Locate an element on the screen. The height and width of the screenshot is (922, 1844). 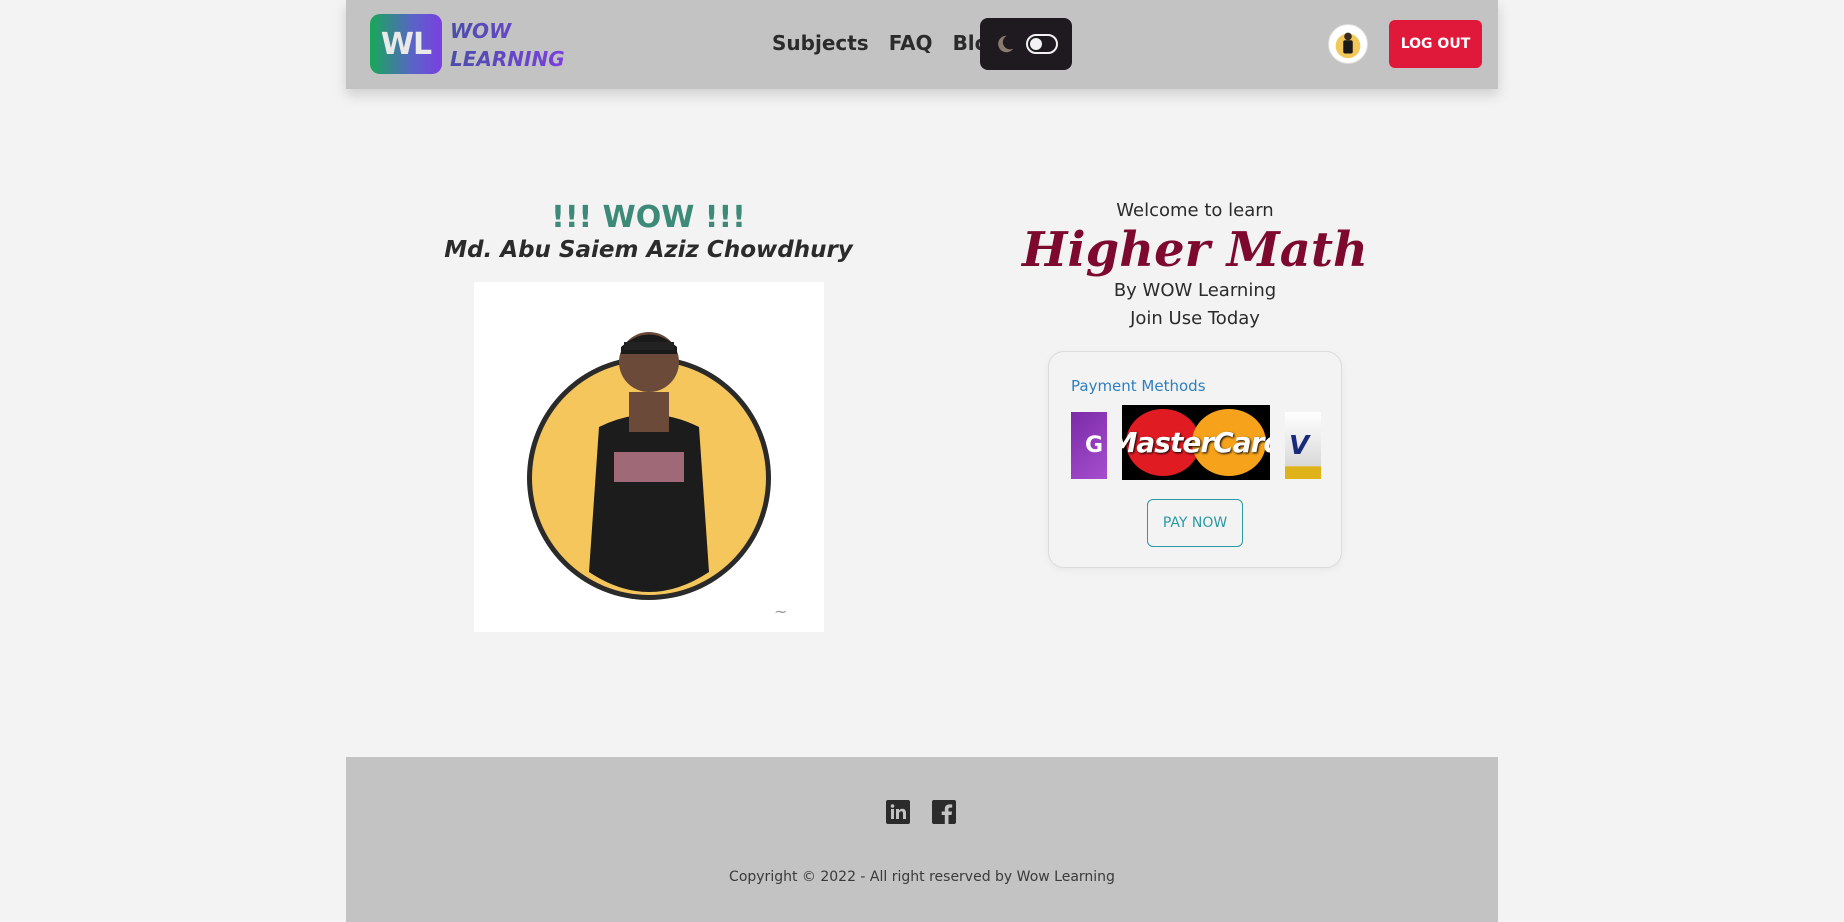
payment-card: Payment Methods G MasterCard V PAY NOW is located at coordinates (1195, 459).